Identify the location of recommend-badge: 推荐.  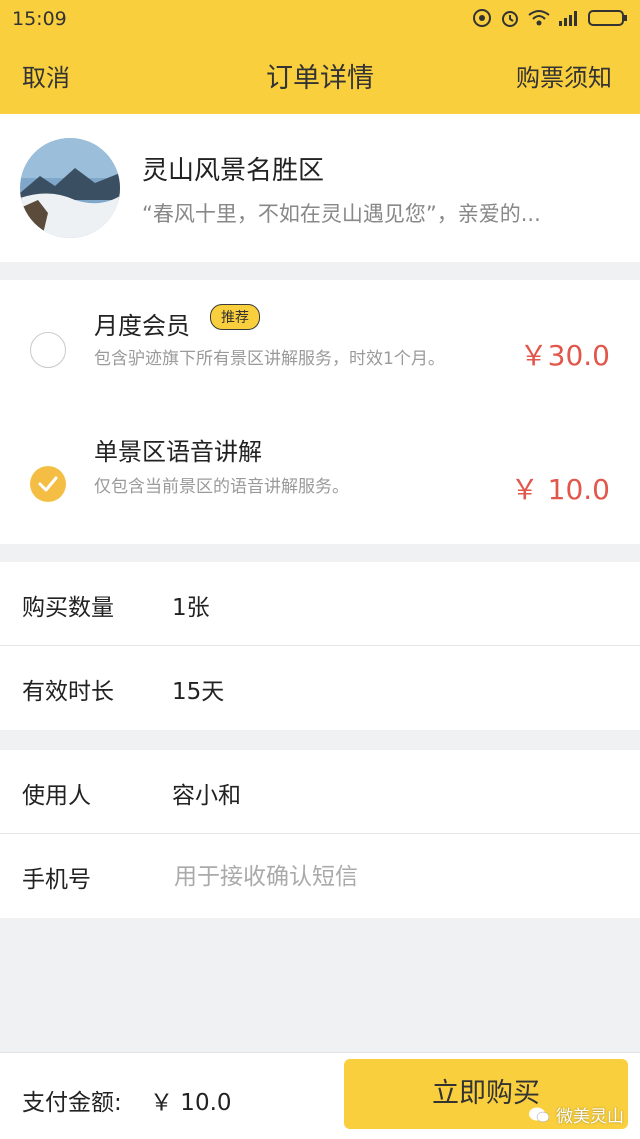
(235, 317).